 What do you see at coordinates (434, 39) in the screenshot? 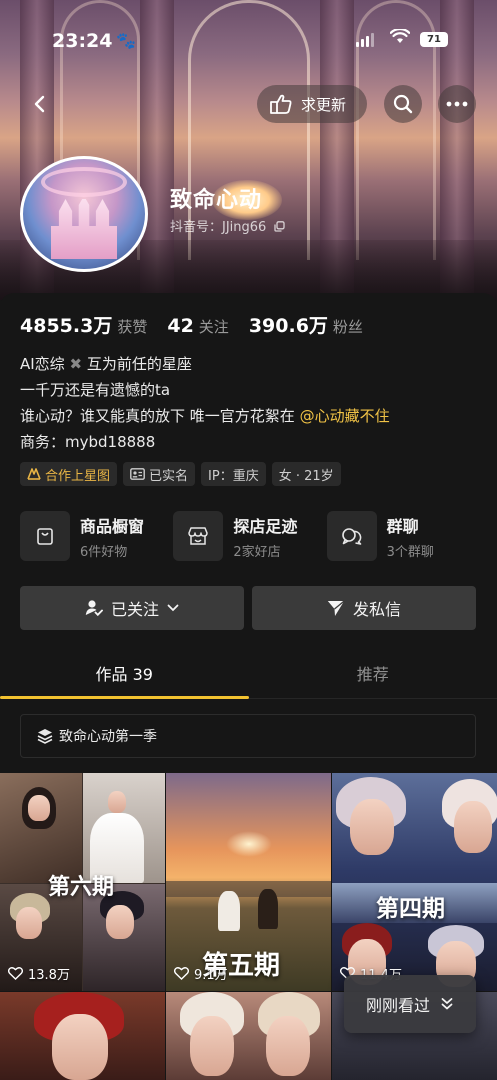
I see `battery-indicator: 71` at bounding box center [434, 39].